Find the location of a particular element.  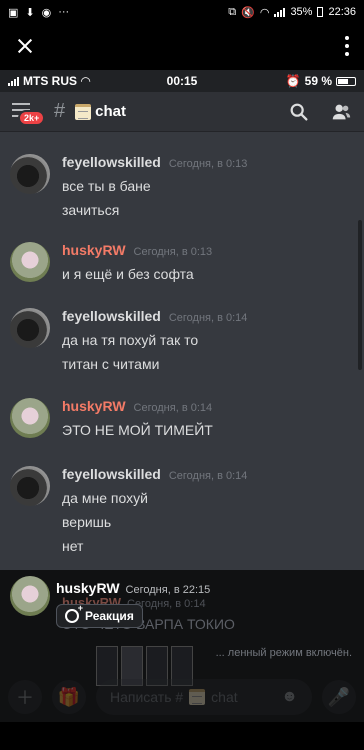

message-text: все ты в бане is located at coordinates (106, 186).